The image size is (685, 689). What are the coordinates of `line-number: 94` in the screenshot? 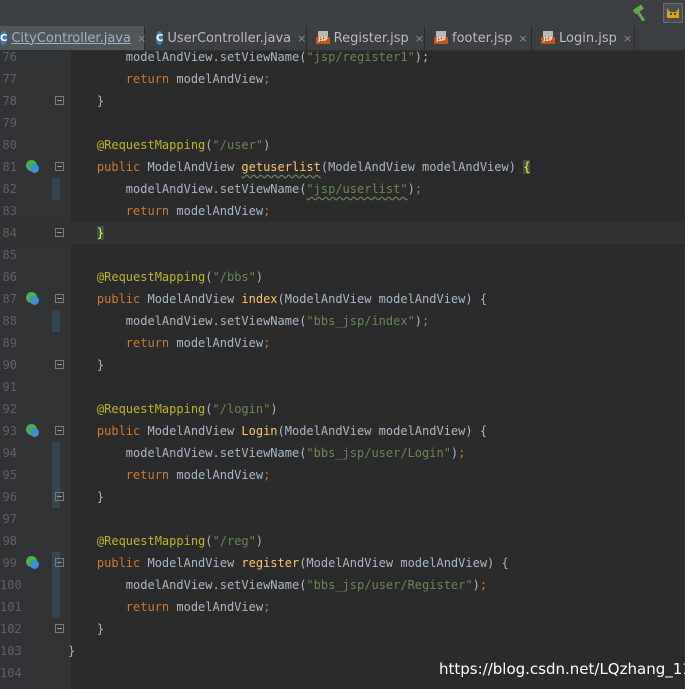 It's located at (9, 453).